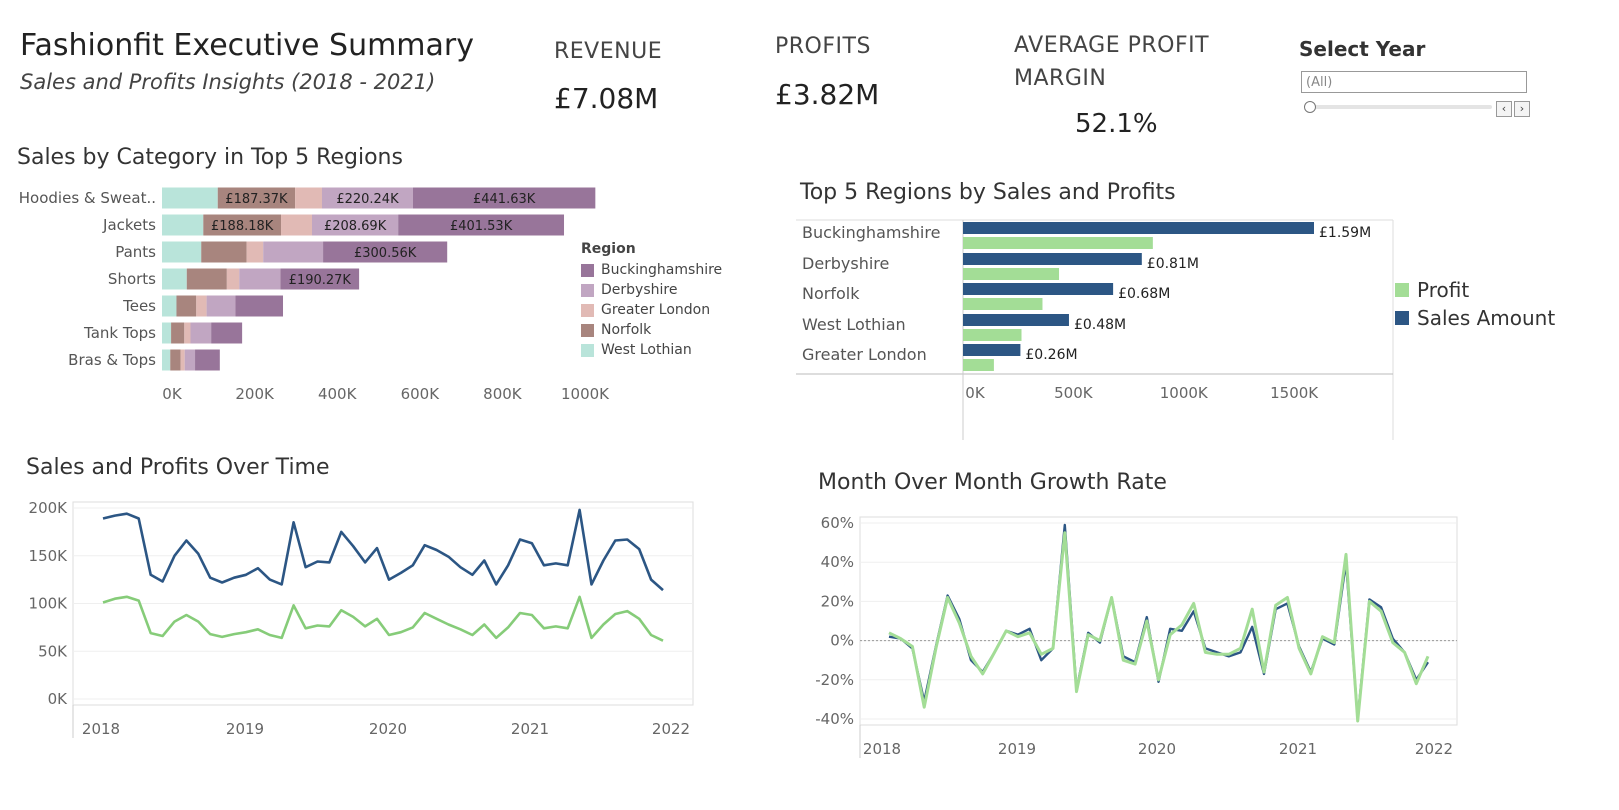 Image resolution: width=1619 pixels, height=810 pixels. What do you see at coordinates (827, 94) in the screenshot?
I see `profits-value: £3.82M` at bounding box center [827, 94].